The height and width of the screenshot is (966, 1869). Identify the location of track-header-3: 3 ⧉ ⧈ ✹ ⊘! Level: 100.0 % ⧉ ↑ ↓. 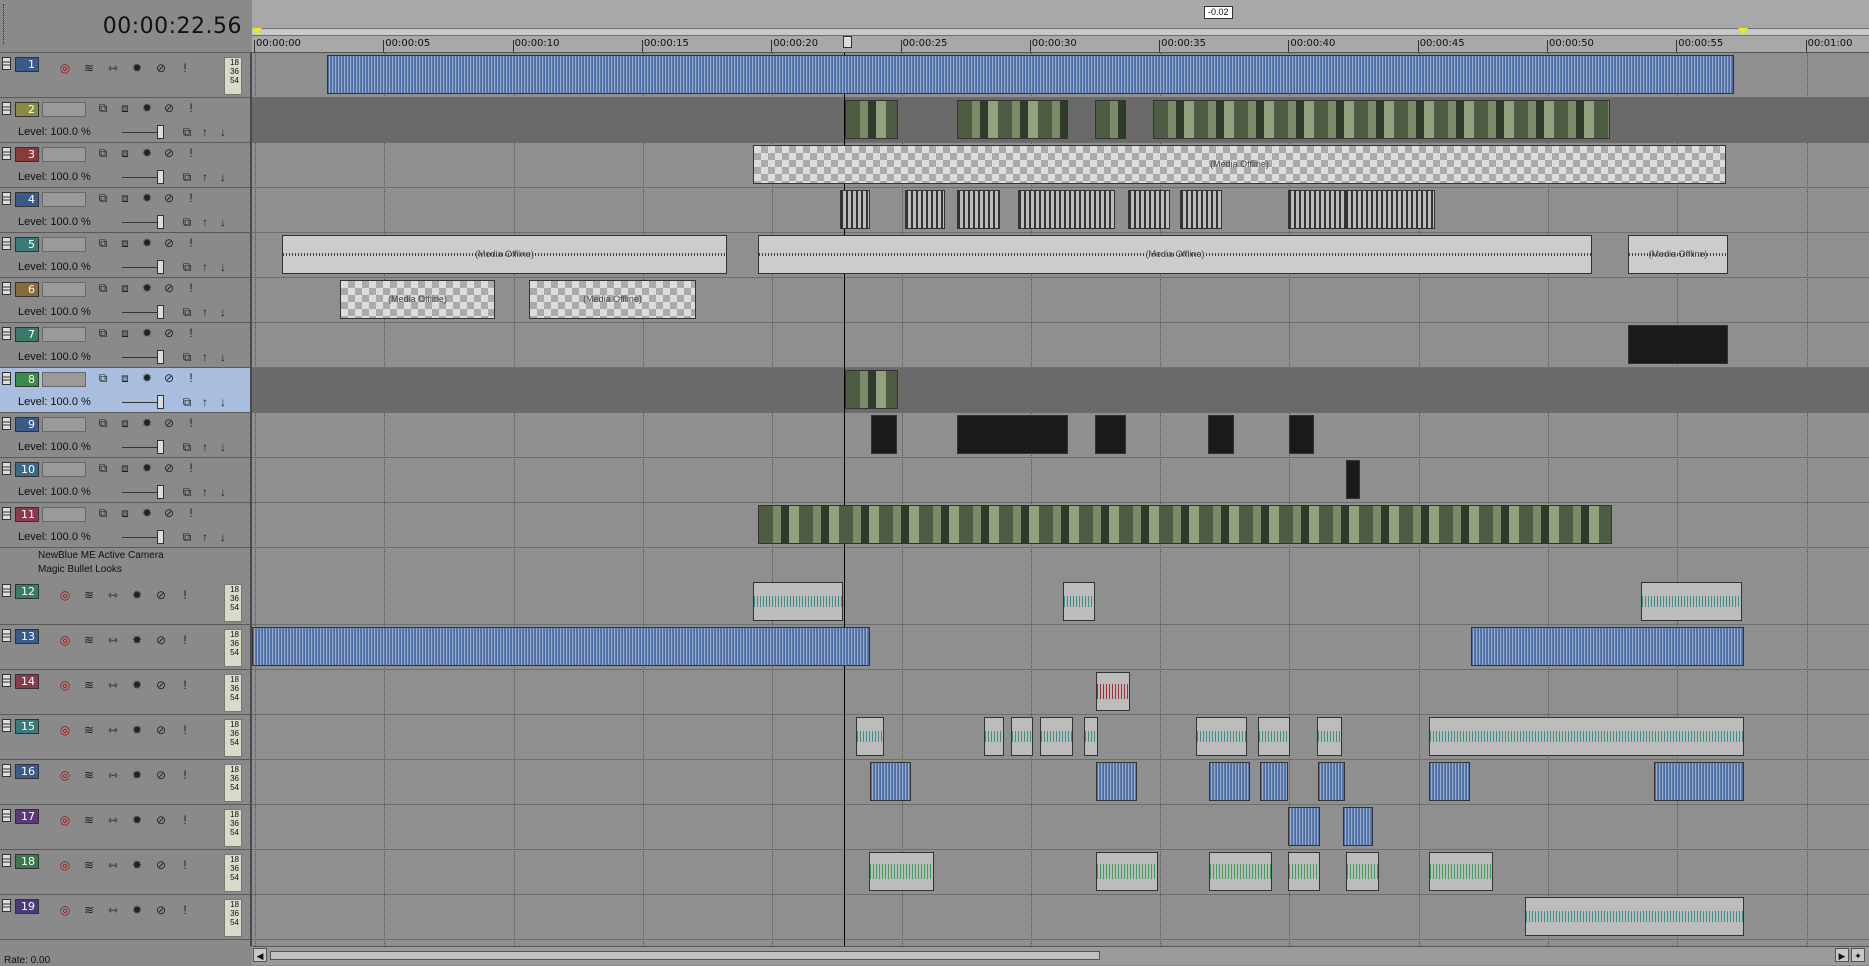
(125, 165).